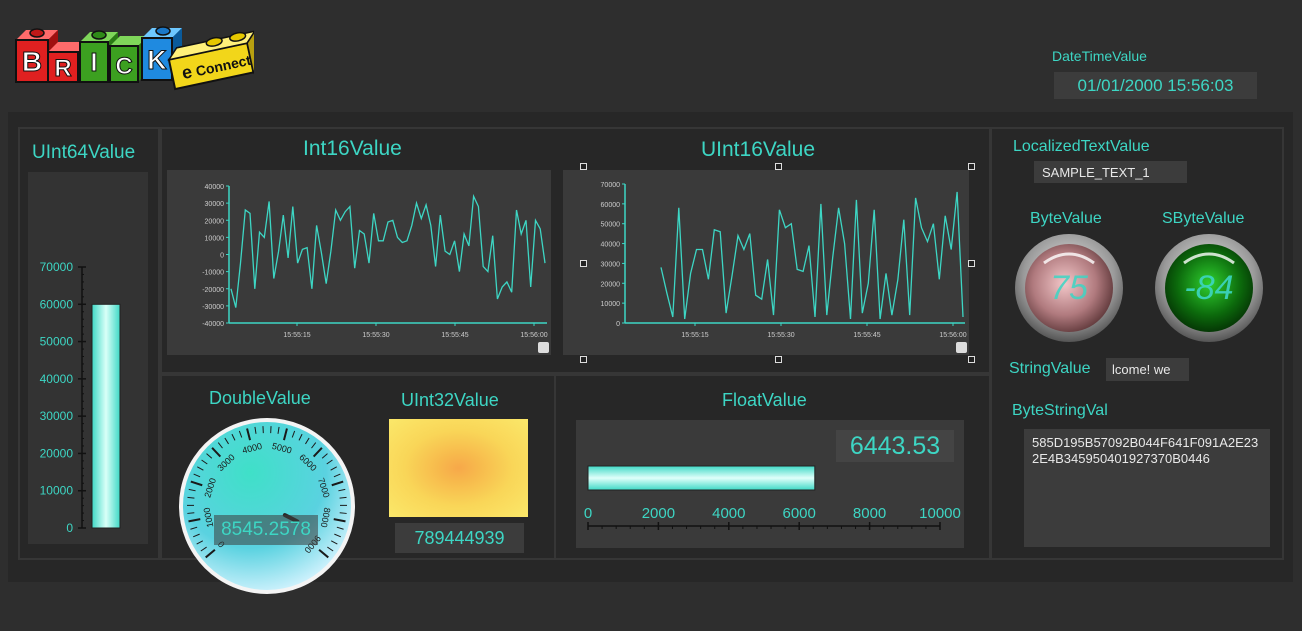  Describe the element at coordinates (388, 250) in the screenshot. I see `int16-series-line` at that location.